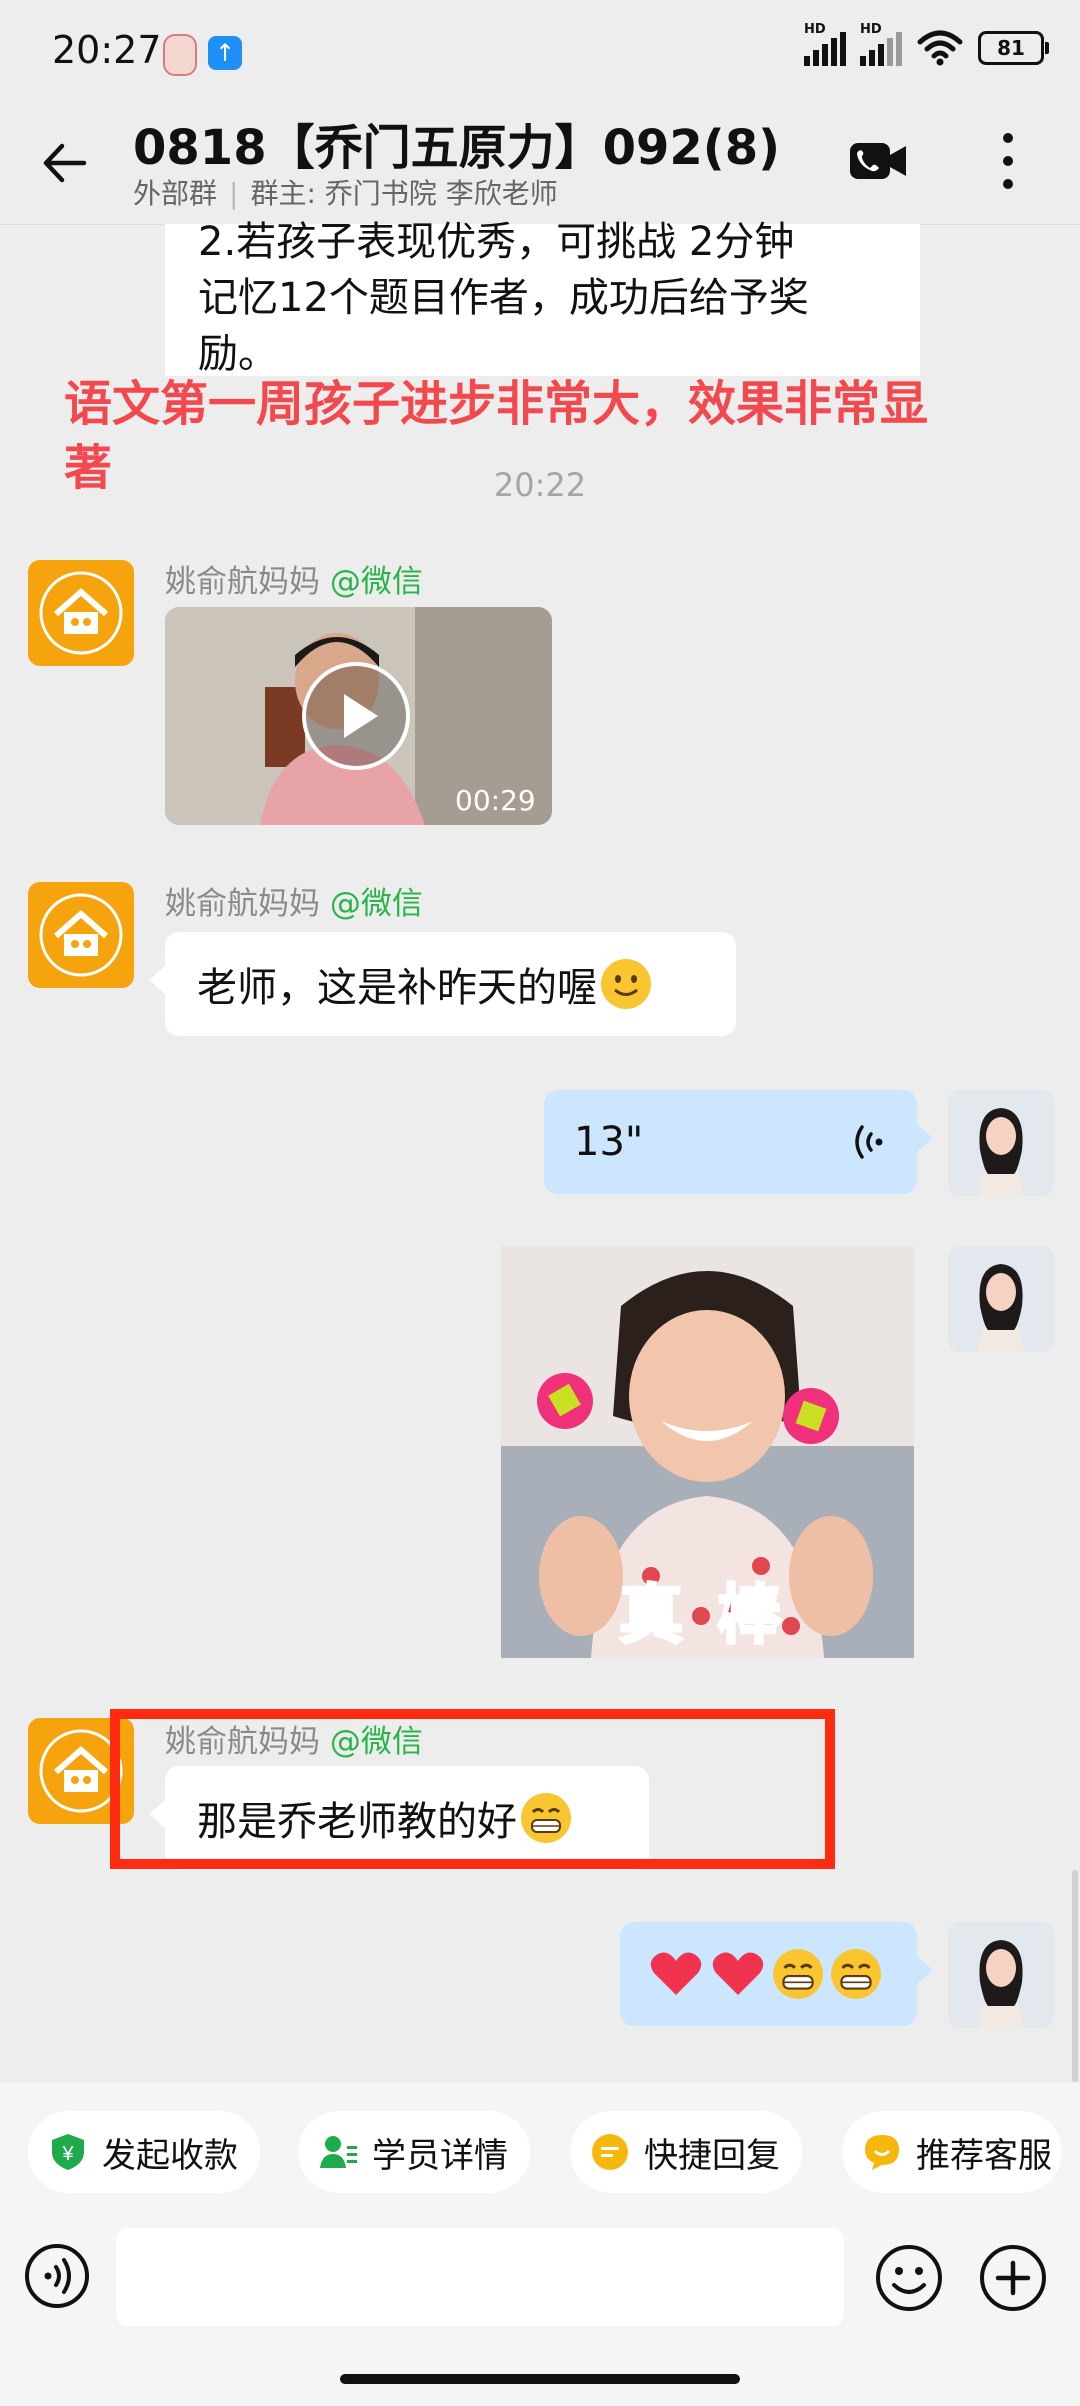  I want to click on wifi-icon, so click(940, 48).